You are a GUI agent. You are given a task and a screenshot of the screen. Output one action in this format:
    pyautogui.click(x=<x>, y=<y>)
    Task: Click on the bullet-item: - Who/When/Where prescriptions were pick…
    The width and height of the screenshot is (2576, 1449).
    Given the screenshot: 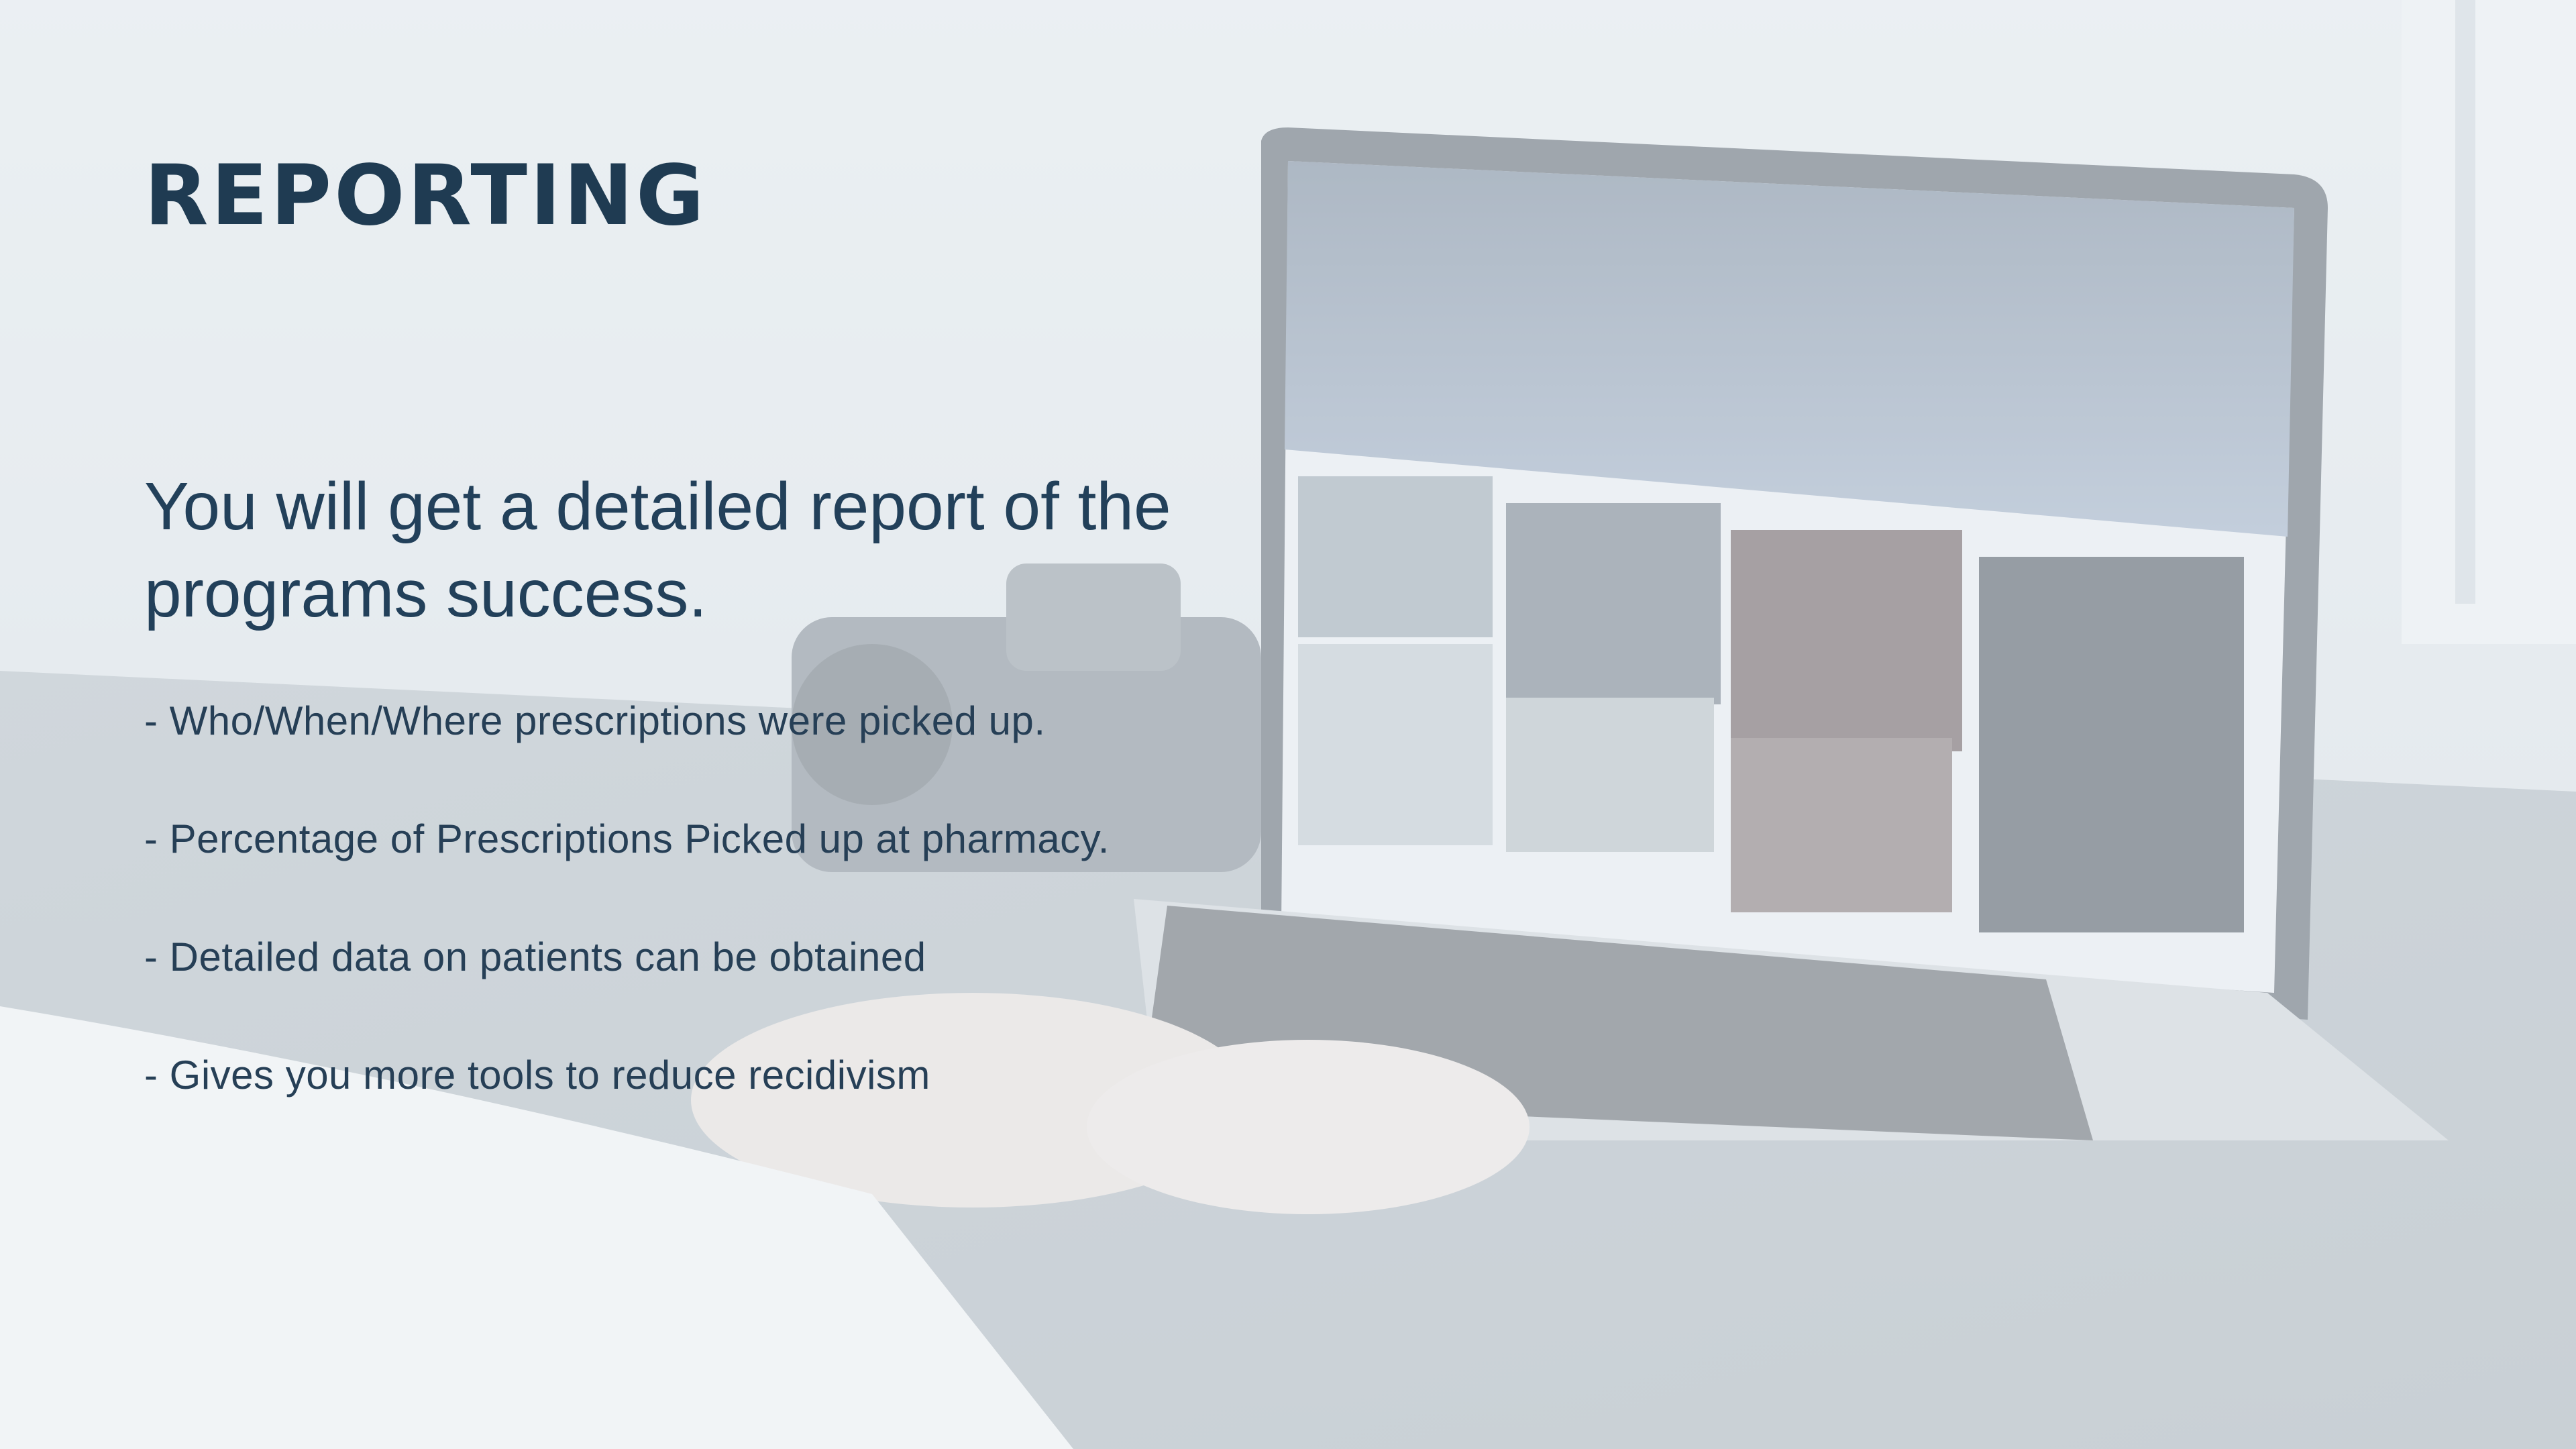 What is the action you would take?
    pyautogui.click(x=595, y=720)
    